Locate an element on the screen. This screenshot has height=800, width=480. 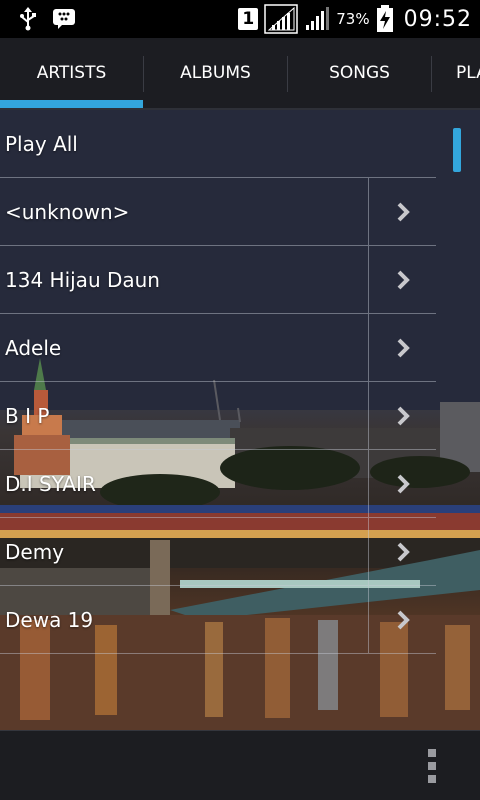
tab-artists: ARTISTS is located at coordinates (71, 73).